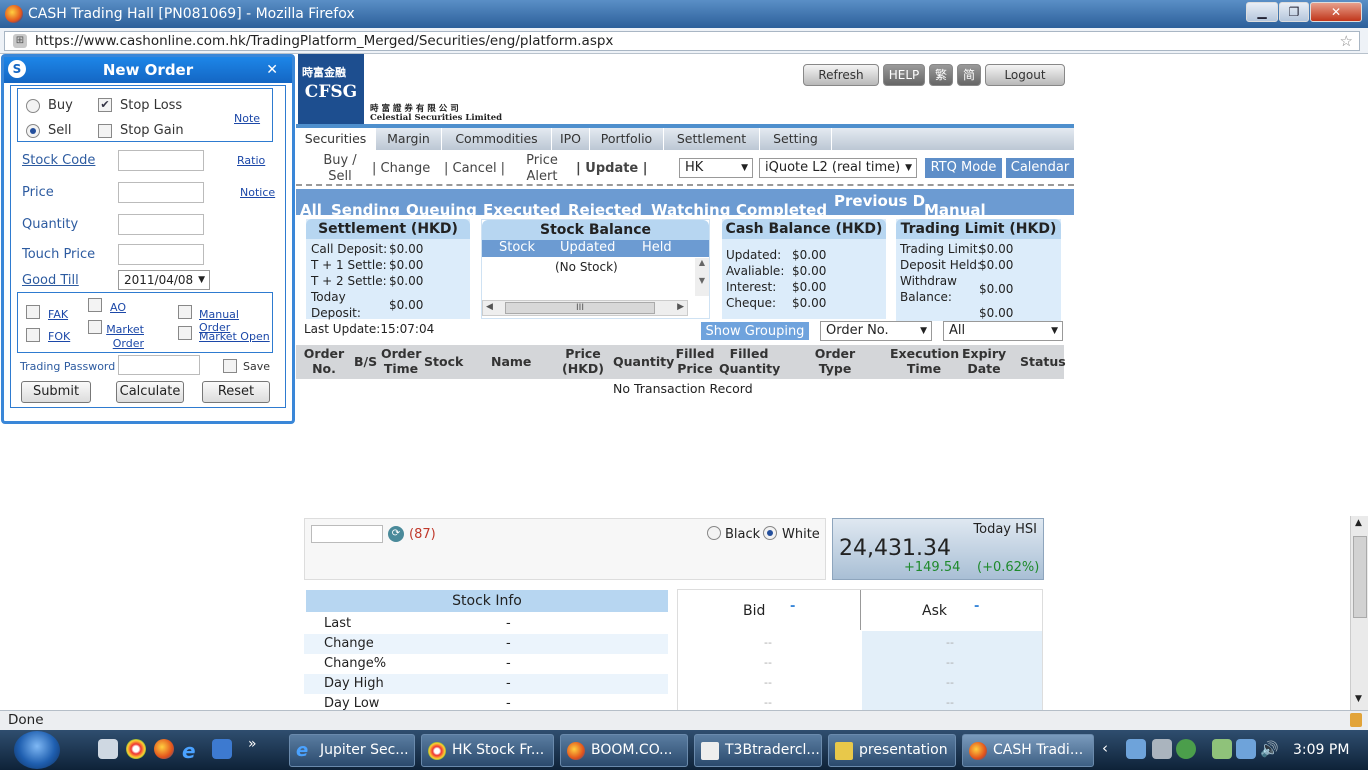 This screenshot has width=1368, height=770. What do you see at coordinates (542, 169) in the screenshot?
I see `price-alert-link: Price Alert` at bounding box center [542, 169].